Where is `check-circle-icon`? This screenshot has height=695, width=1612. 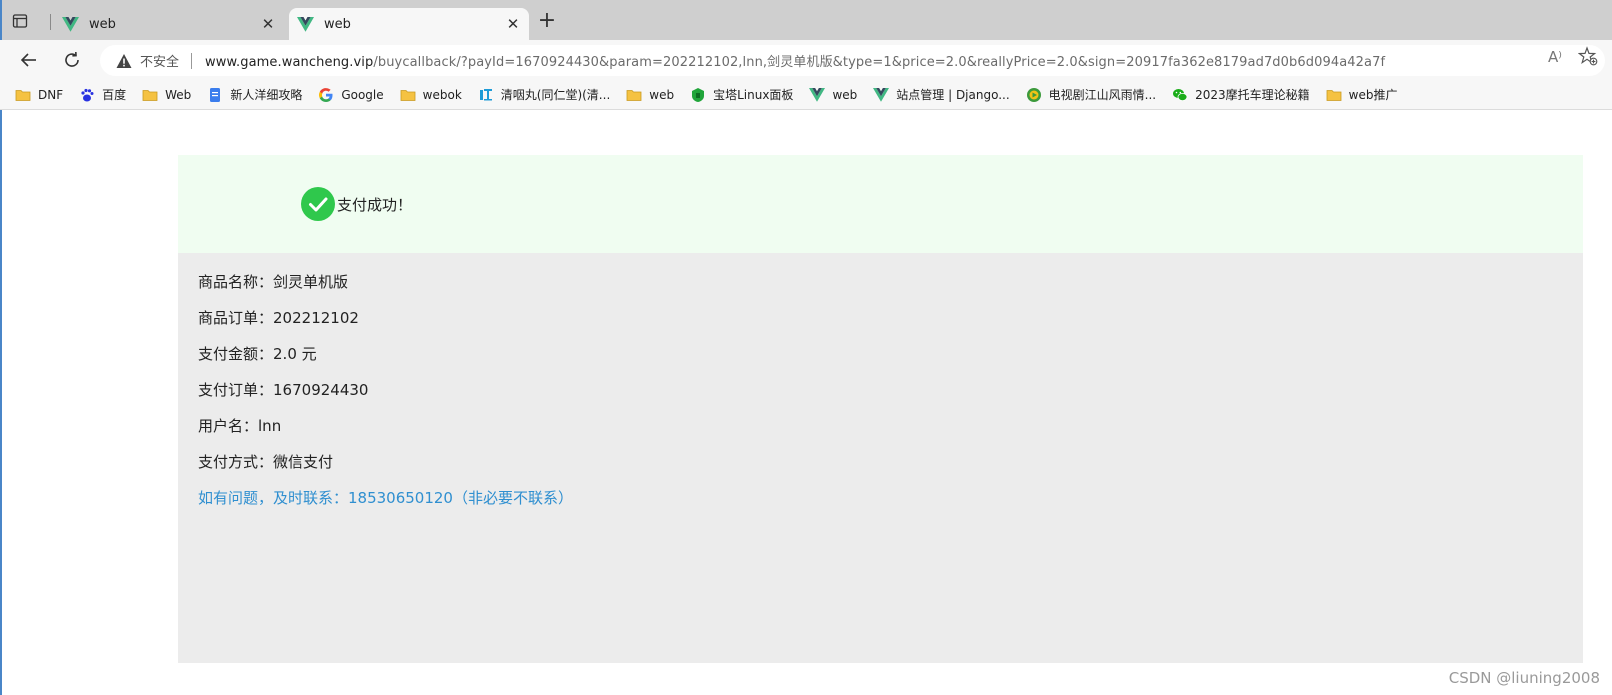 check-circle-icon is located at coordinates (318, 204).